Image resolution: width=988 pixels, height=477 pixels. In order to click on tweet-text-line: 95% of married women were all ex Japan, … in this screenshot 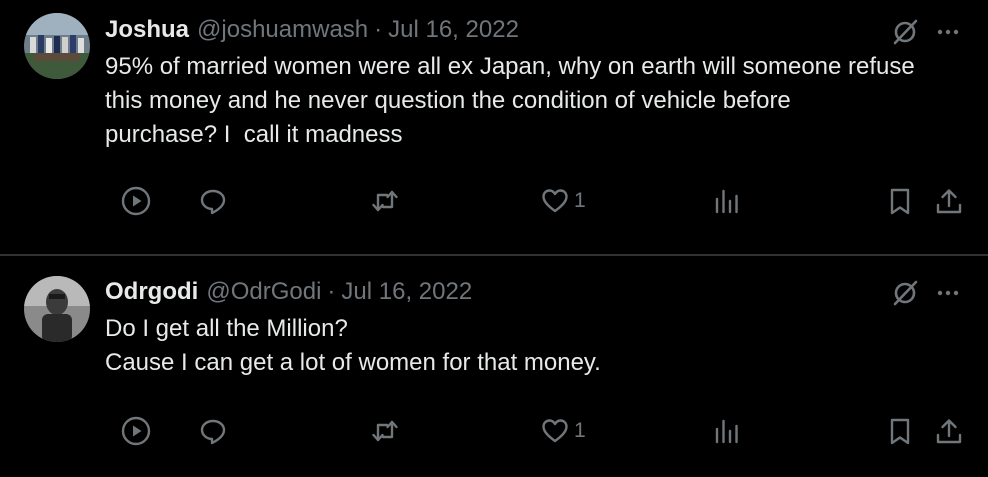, I will do `click(510, 66)`.